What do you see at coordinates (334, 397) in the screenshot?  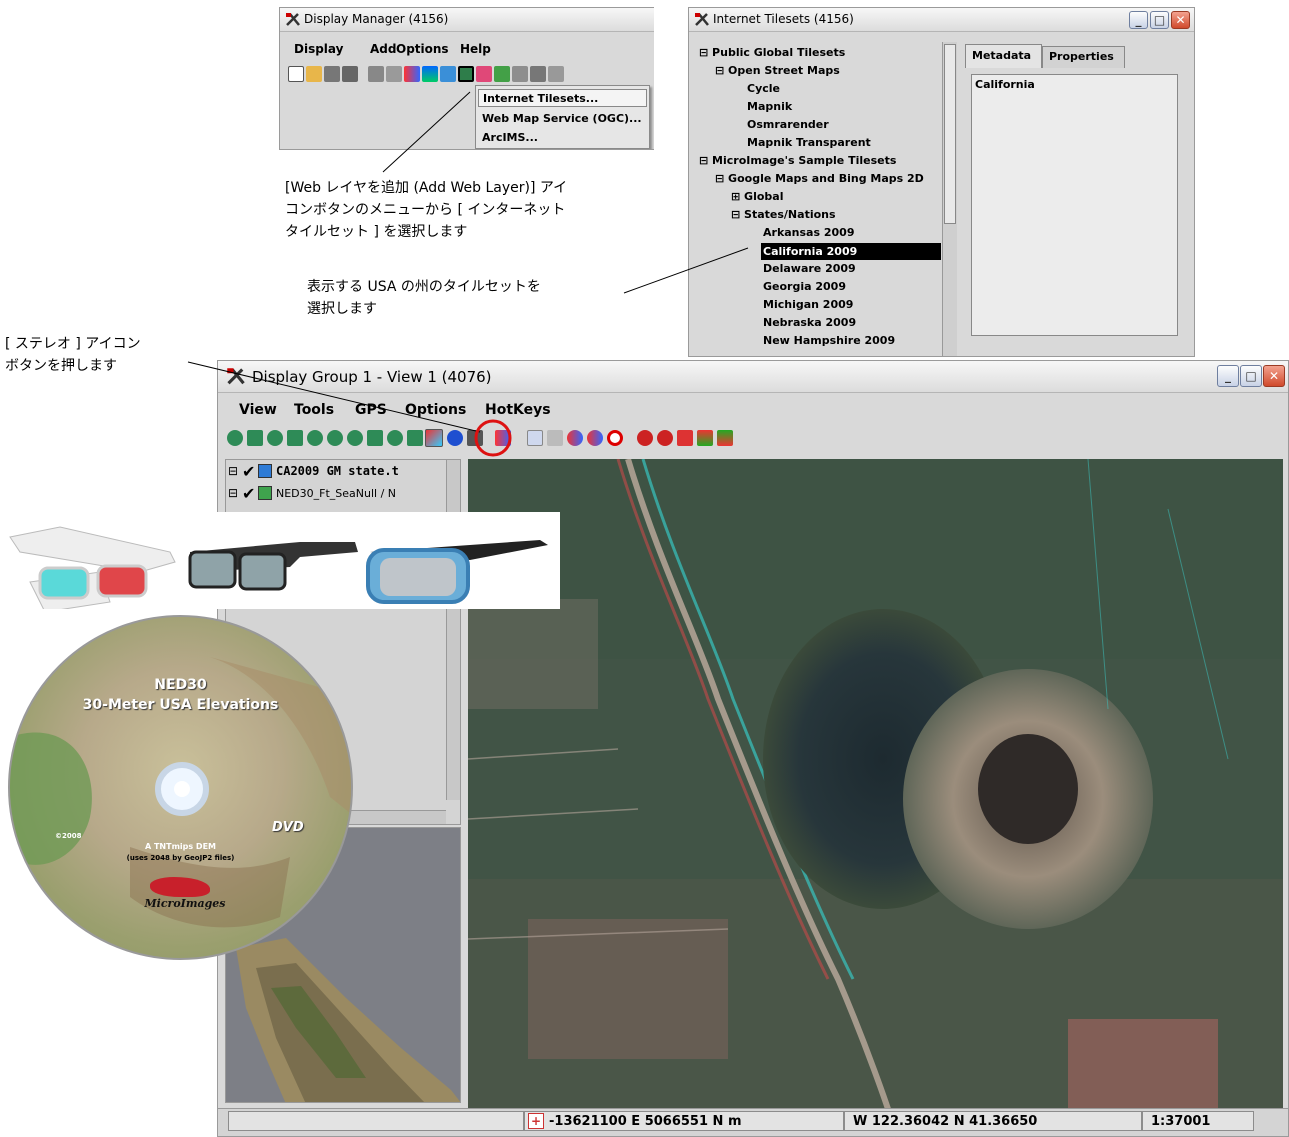 I see `leader-line-stereo` at bounding box center [334, 397].